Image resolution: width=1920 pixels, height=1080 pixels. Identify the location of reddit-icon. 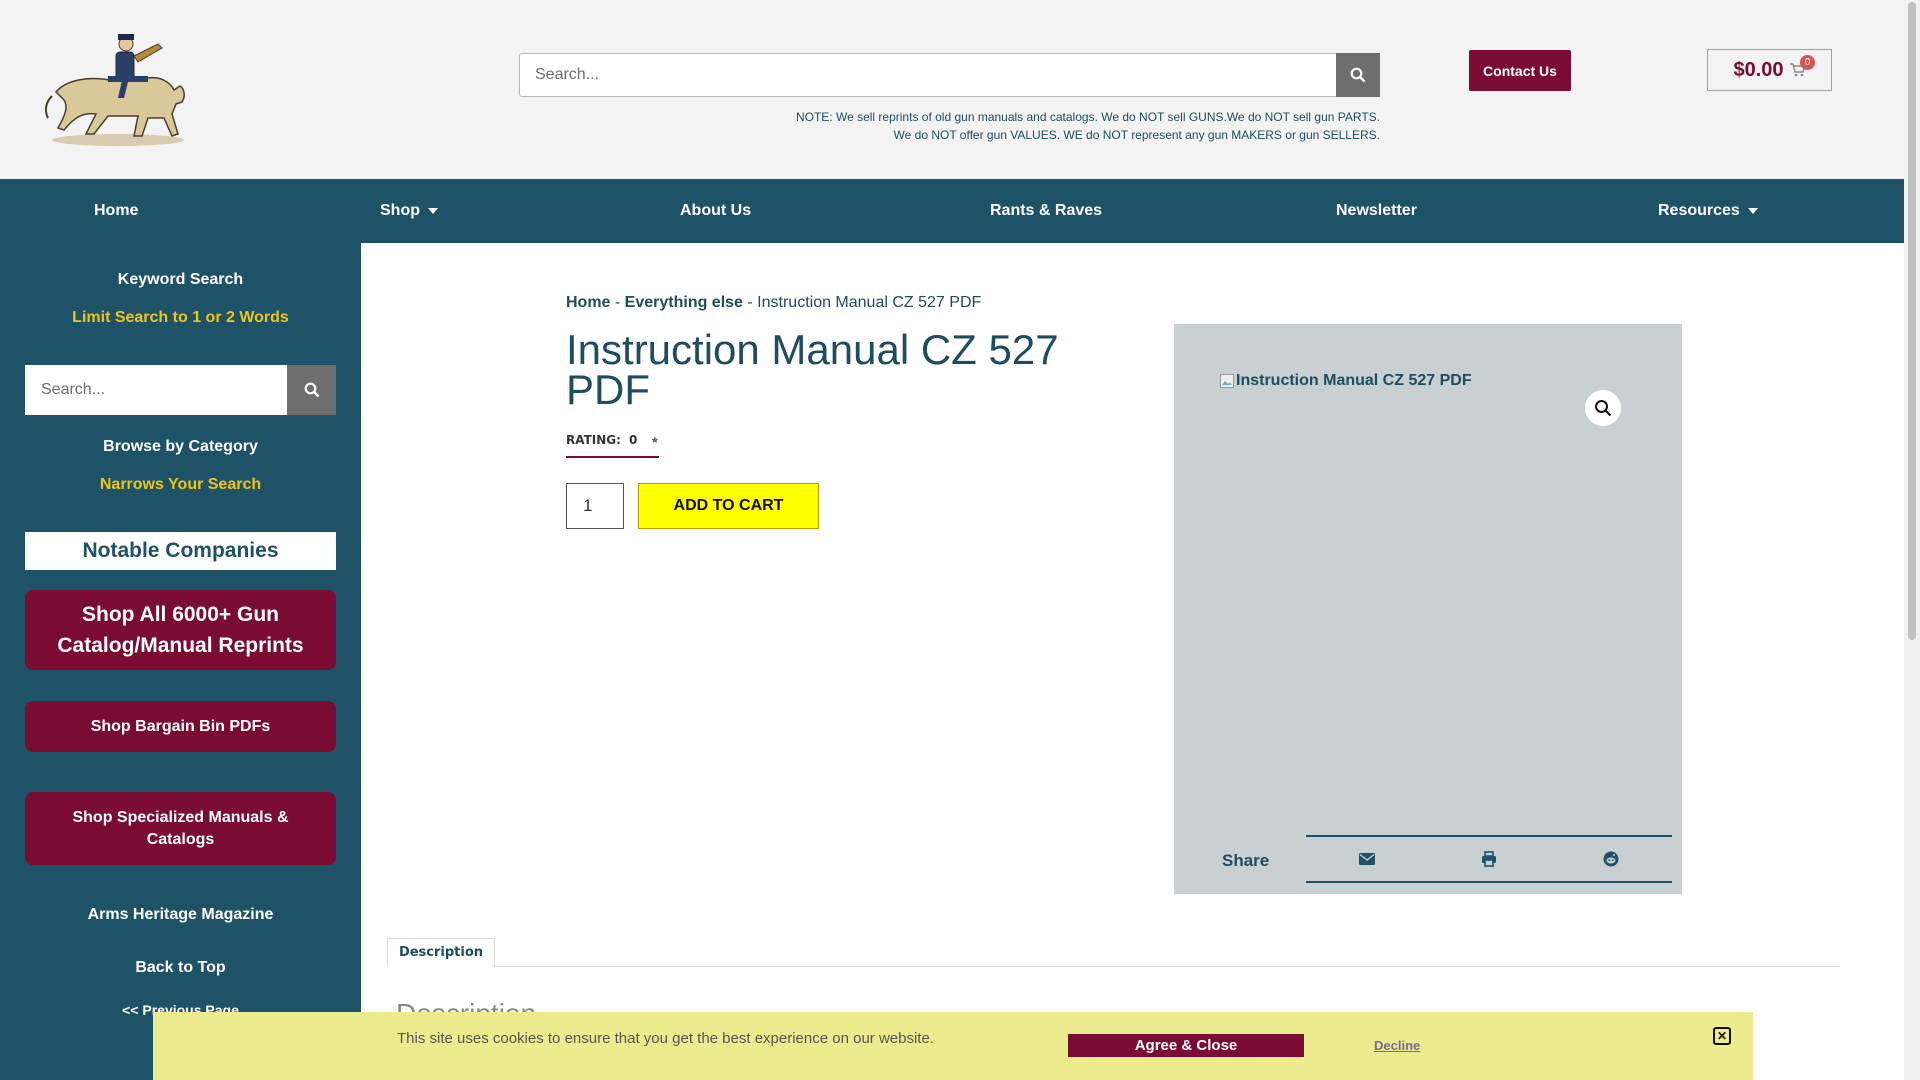
(1611, 859).